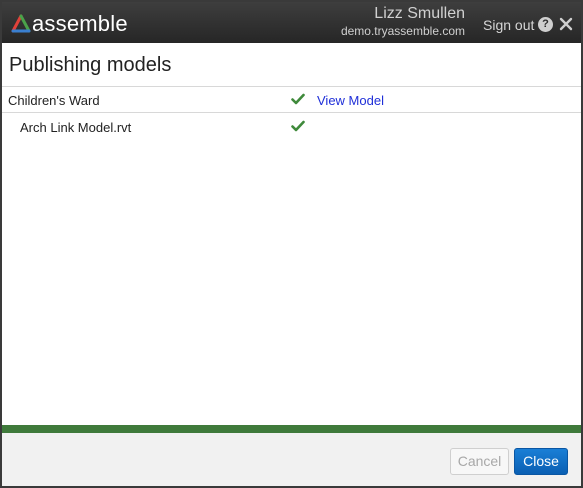 Image resolution: width=583 pixels, height=488 pixels. Describe the element at coordinates (54, 100) in the screenshot. I see `model-name: Children's Ward` at that location.